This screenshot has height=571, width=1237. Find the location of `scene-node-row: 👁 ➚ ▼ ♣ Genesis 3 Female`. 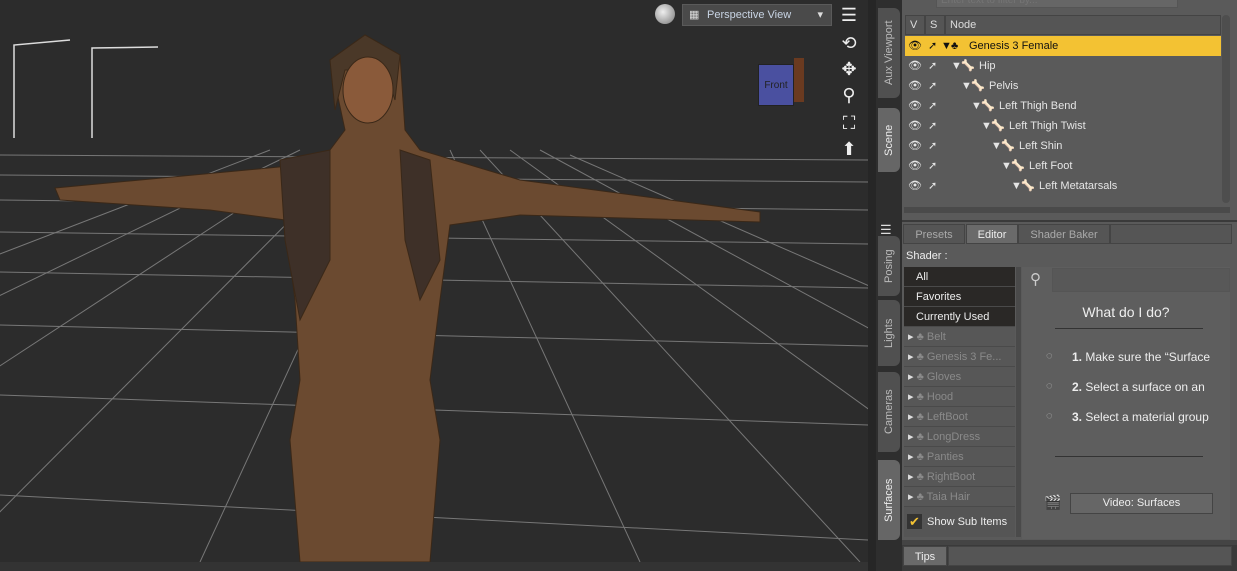

scene-node-row: 👁 ➚ ▼ ♣ Genesis 3 Female is located at coordinates (1063, 46).